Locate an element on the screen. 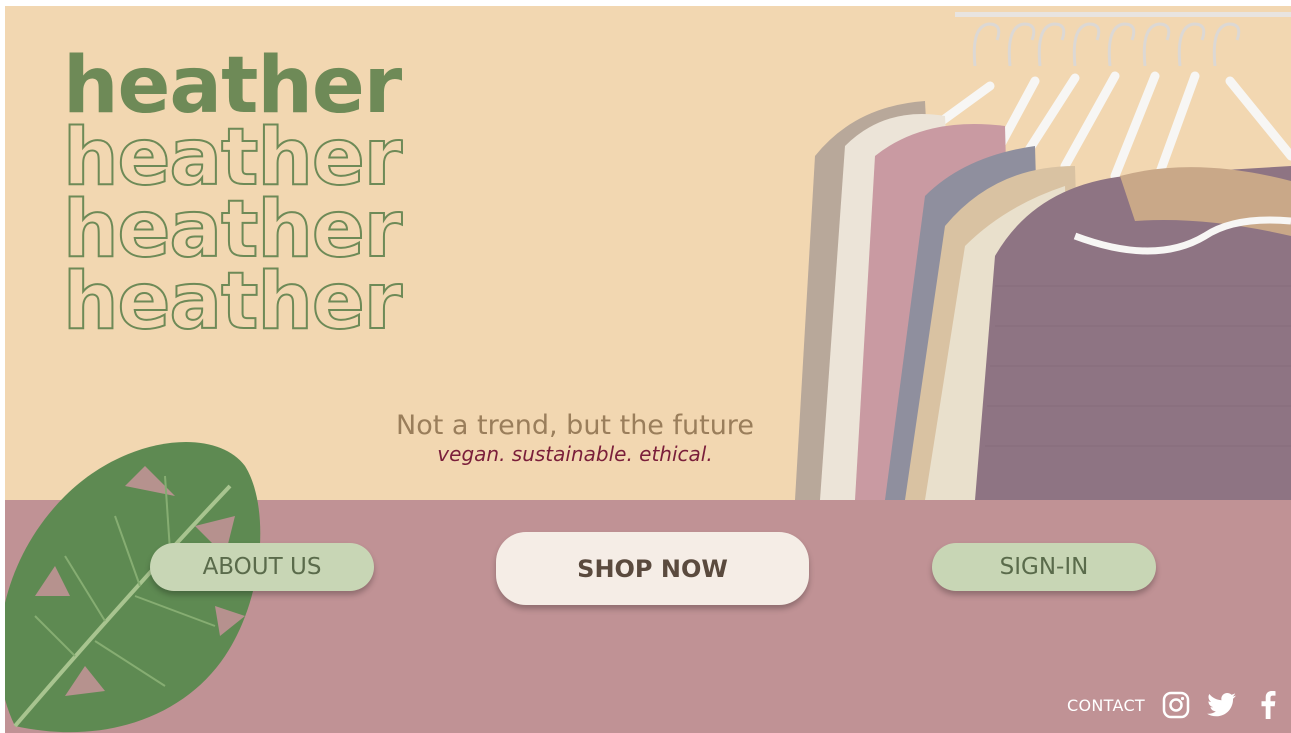 The image size is (1291, 733). facebook-icon is located at coordinates (1268, 705).